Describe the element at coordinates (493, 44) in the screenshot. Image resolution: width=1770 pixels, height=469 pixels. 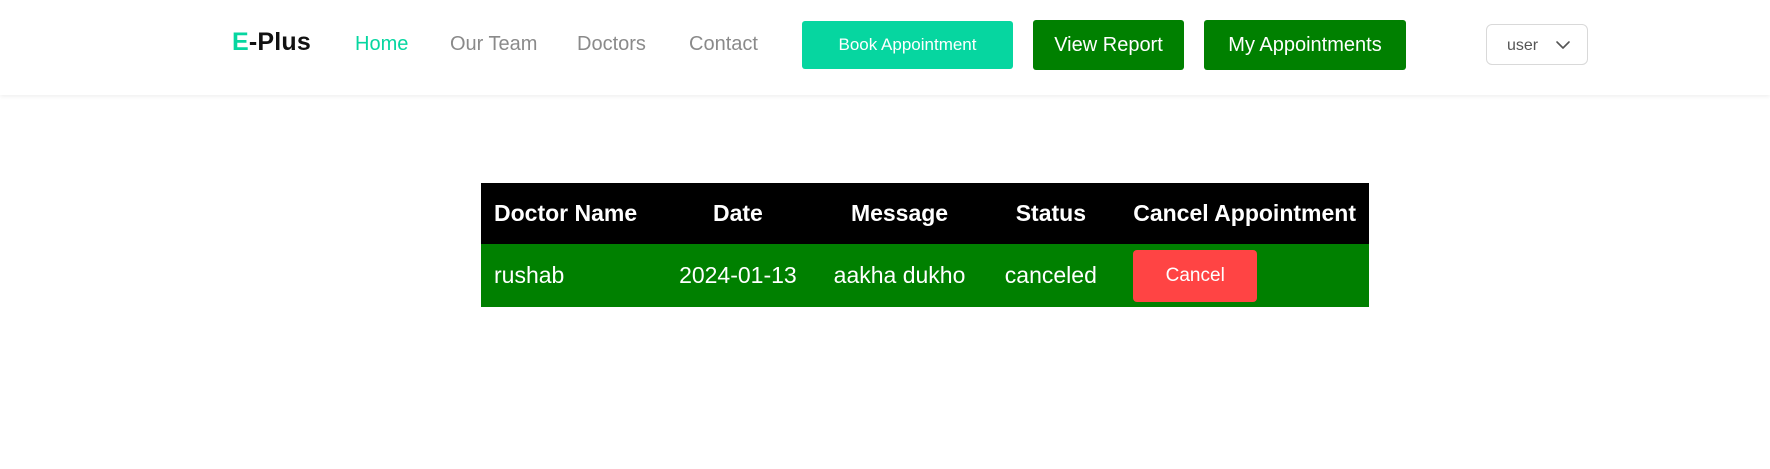
I see `nav-link-our-team: Our Team` at that location.